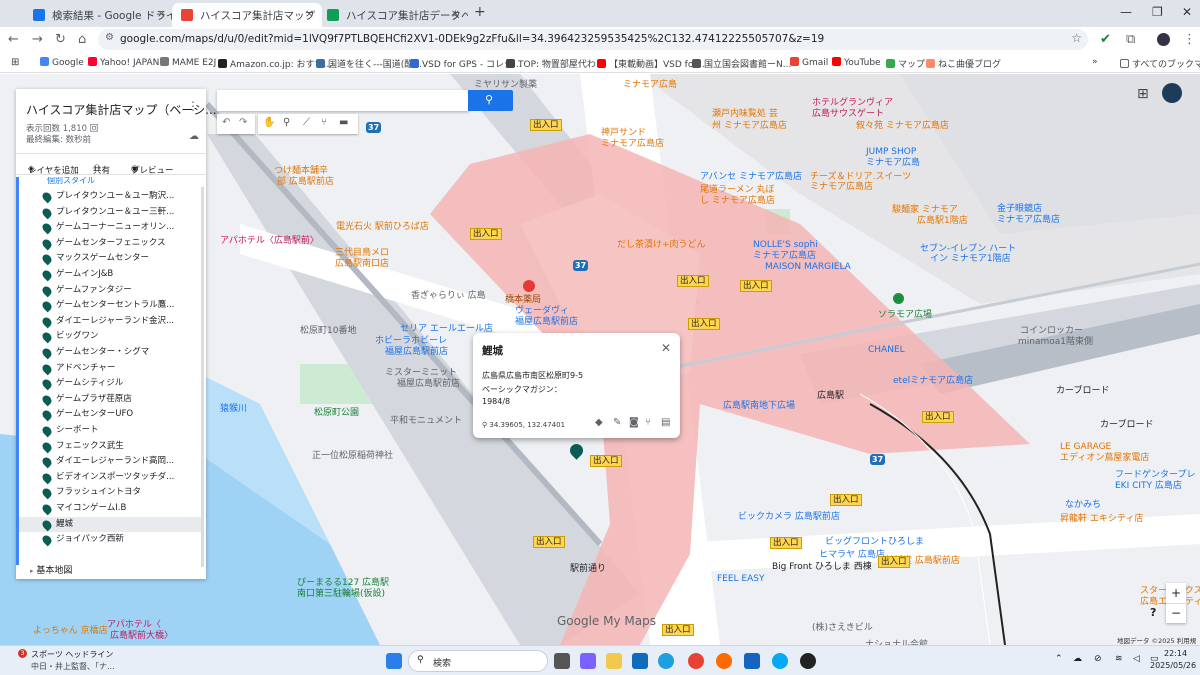 The width and height of the screenshot is (1200, 675). I want to click on map-place-label: 広島サウスゲート, so click(848, 114).